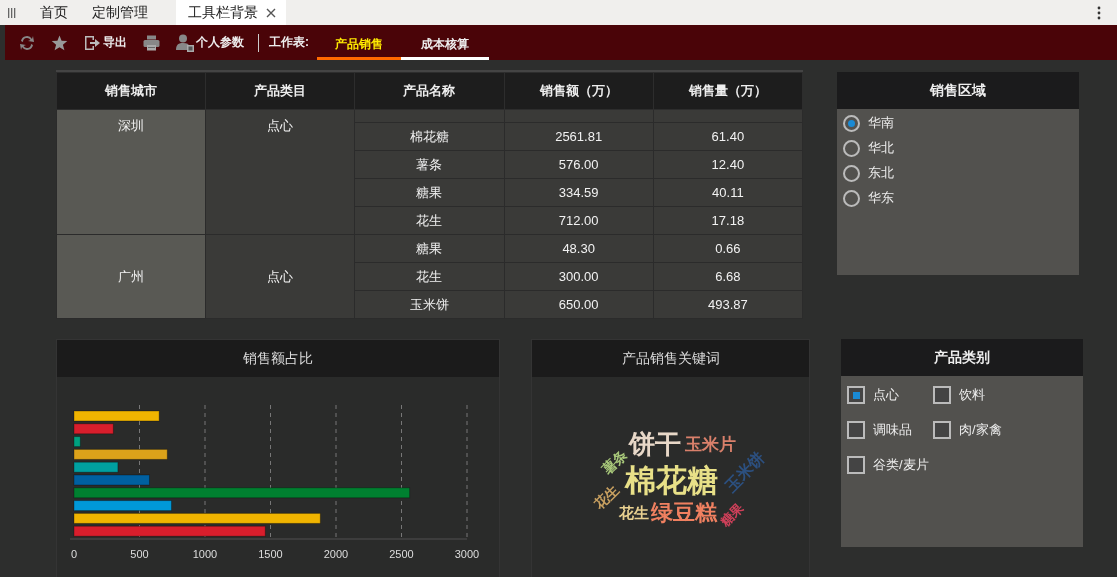 This screenshot has width=1117, height=577. What do you see at coordinates (336, 554) in the screenshot?
I see `tick-label: 2000` at bounding box center [336, 554].